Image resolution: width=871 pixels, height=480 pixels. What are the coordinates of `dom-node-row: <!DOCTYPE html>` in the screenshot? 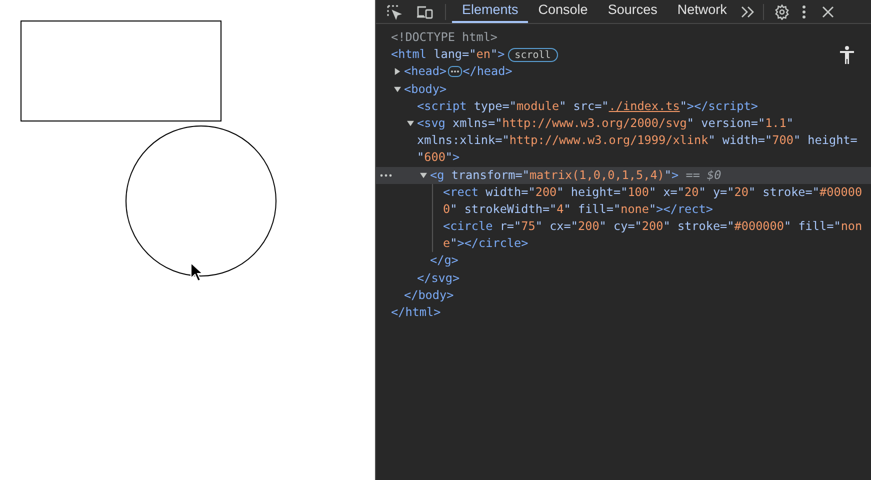 It's located at (623, 37).